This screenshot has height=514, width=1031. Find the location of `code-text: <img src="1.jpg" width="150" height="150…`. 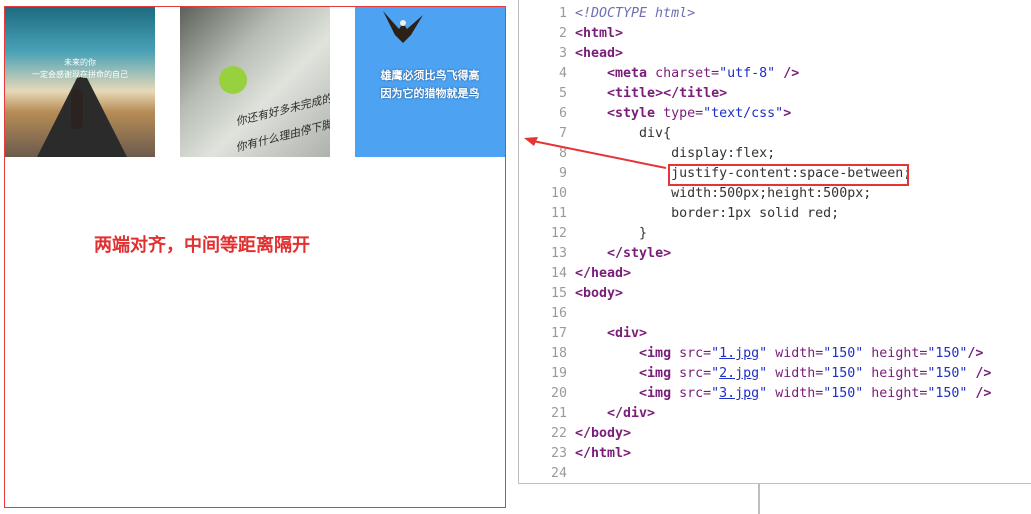

code-text: <img src="1.jpg" width="150" height="150… is located at coordinates (779, 353).